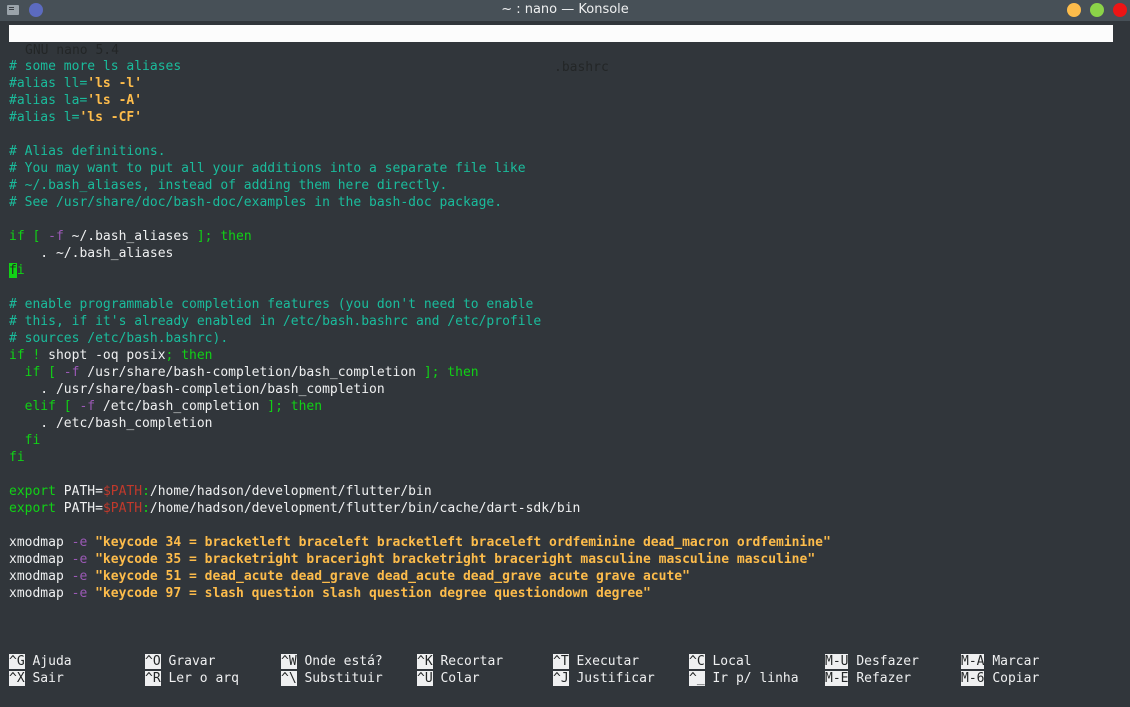 The image size is (1130, 707). I want to click on window-titlebar: ~ : nano — Konsole, so click(565, 10).